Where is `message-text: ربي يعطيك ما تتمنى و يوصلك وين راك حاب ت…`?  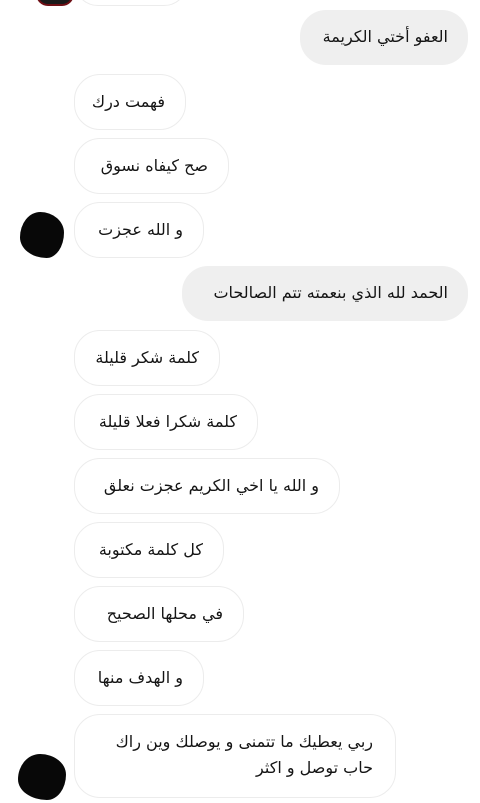 message-text: ربي يعطيك ما تتمنى و يوصلك وين راك حاب ت… is located at coordinates (244, 754).